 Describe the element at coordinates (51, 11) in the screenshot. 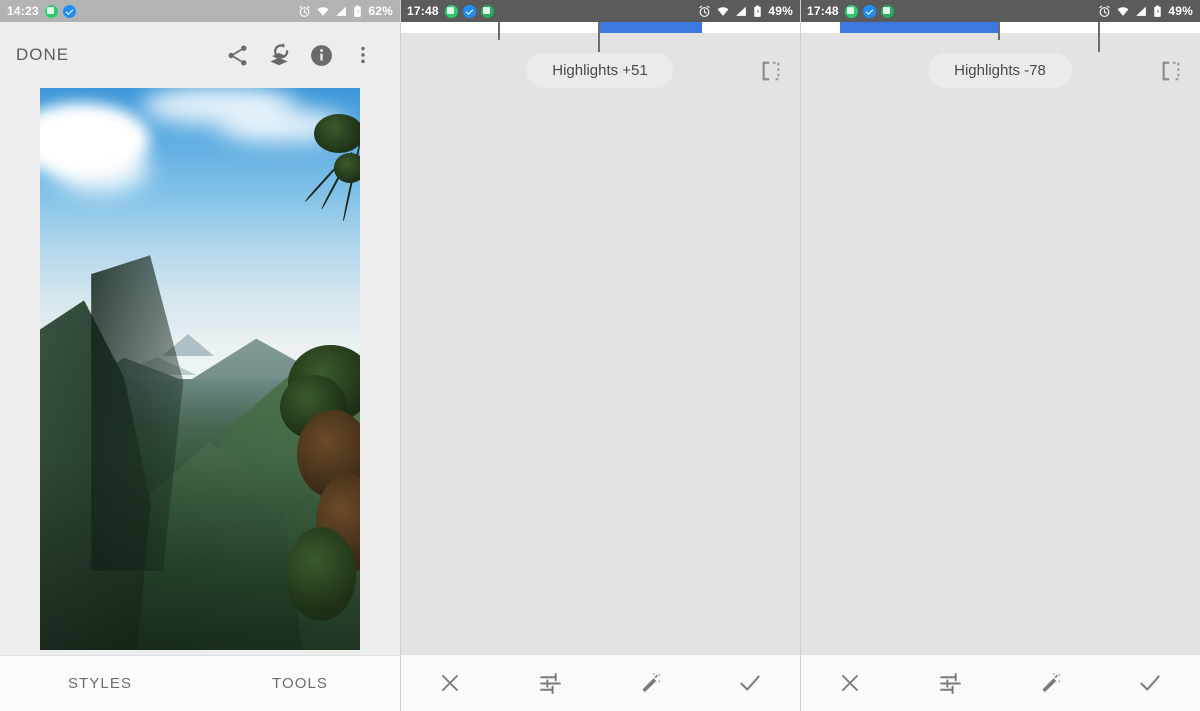

I see `app-notification-icon` at that location.